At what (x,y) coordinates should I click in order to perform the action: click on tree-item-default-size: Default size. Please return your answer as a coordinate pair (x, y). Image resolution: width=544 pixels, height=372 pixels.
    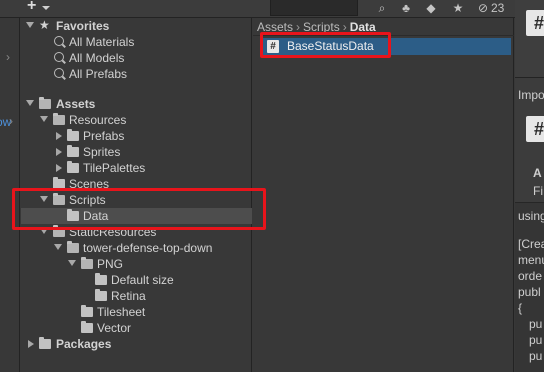
    Looking at the image, I should click on (136, 280).